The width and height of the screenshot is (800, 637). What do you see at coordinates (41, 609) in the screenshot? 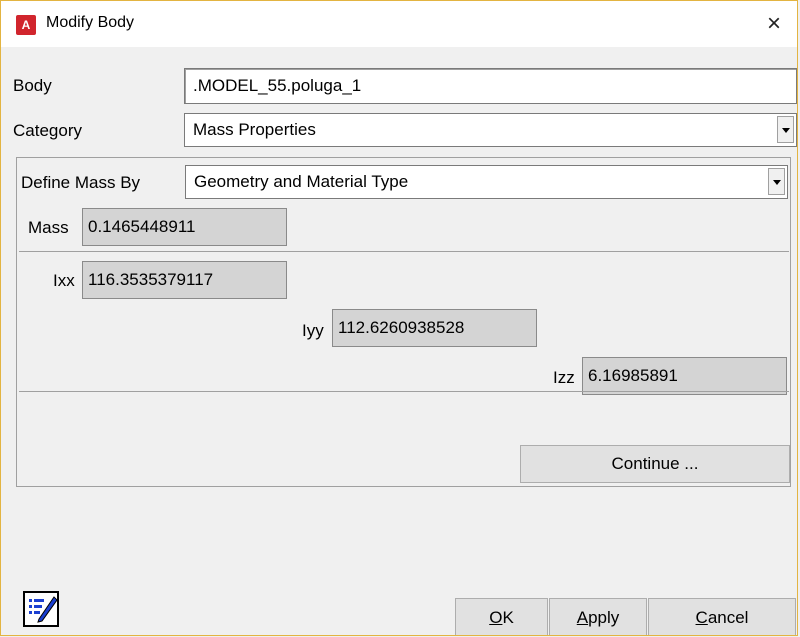
I see `edit-notes-icon` at bounding box center [41, 609].